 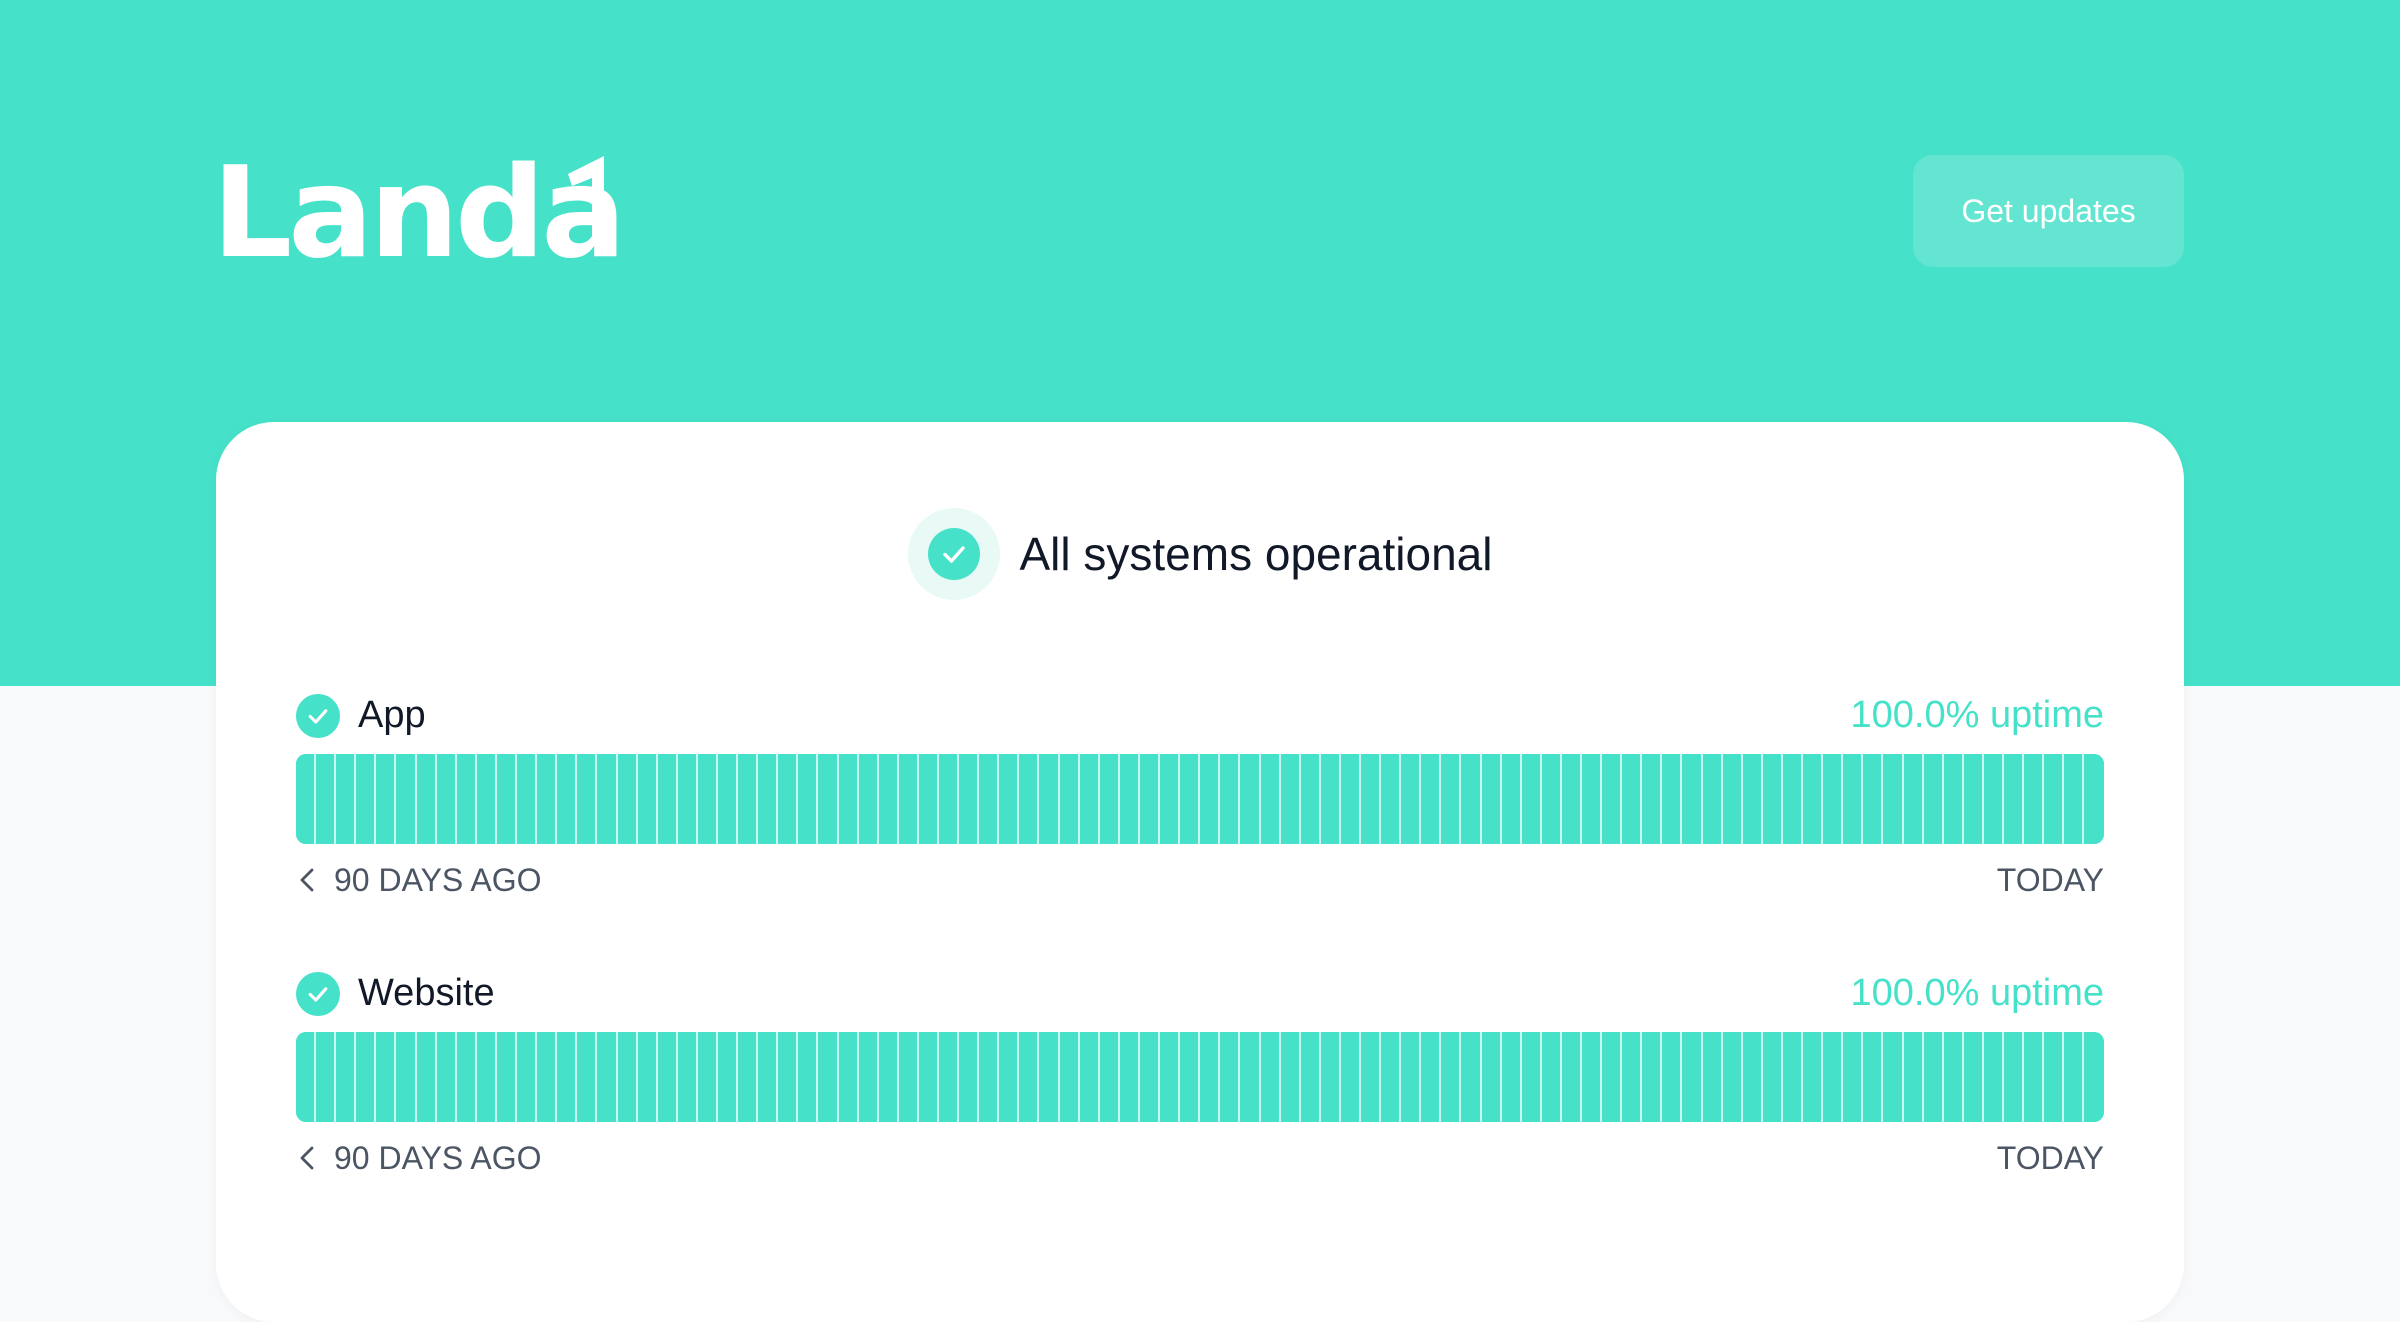 What do you see at coordinates (2048, 211) in the screenshot?
I see `get-updates-button: Get updates` at bounding box center [2048, 211].